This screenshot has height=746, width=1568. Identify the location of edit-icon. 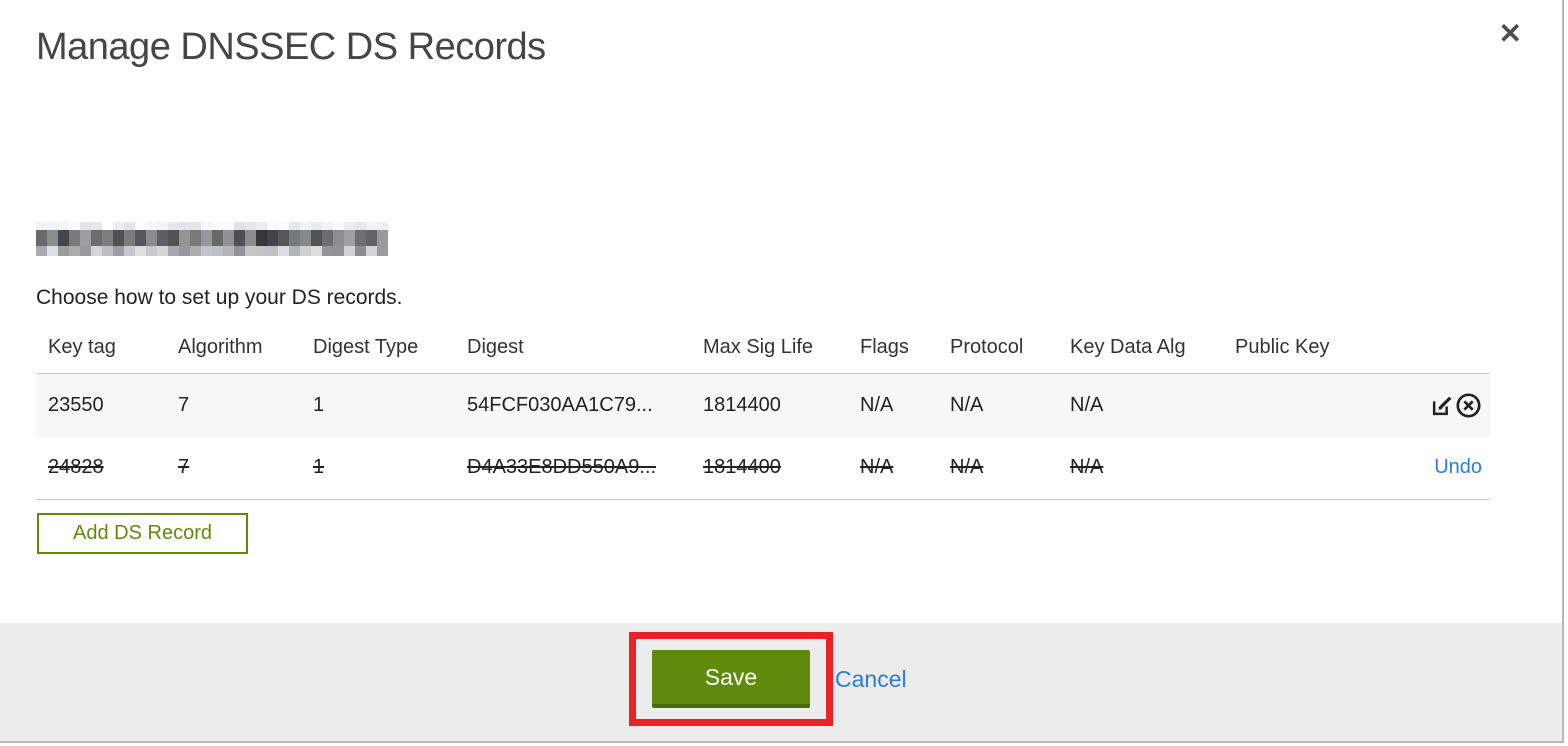
(1442, 408).